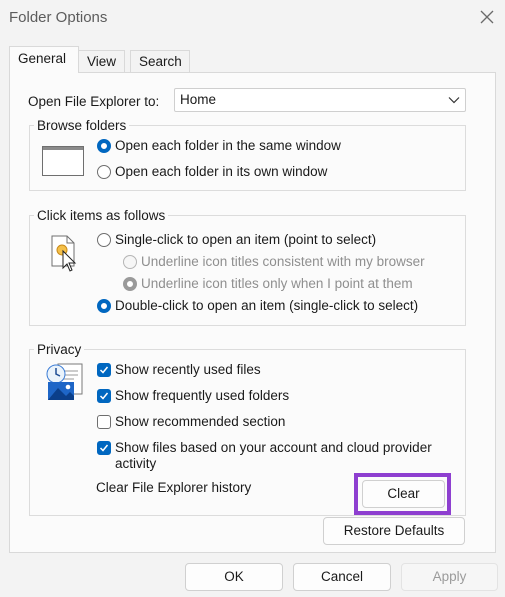 This screenshot has height=597, width=505. Describe the element at coordinates (188, 369) in the screenshot. I see `recent-files-label: Show recently used files` at that location.